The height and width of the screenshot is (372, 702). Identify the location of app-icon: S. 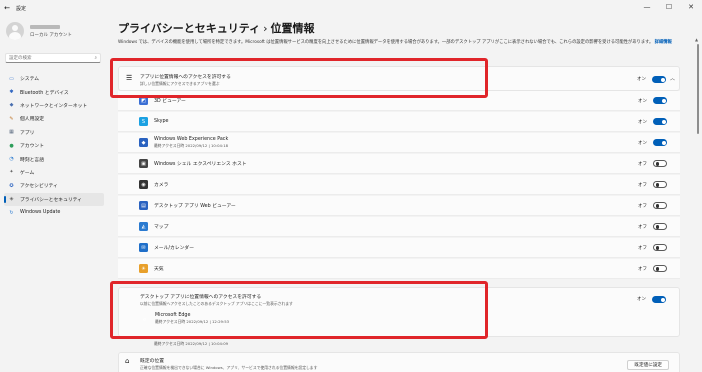
(143, 121).